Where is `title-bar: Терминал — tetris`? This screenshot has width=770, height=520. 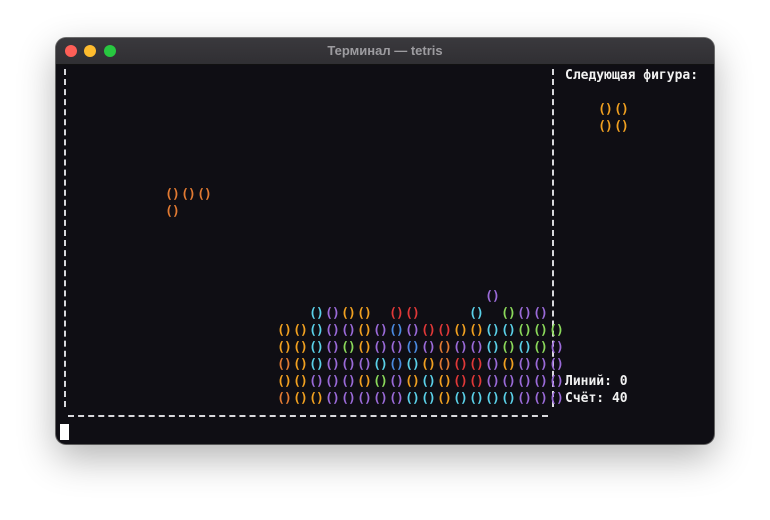 title-bar: Терминал — tetris is located at coordinates (385, 51).